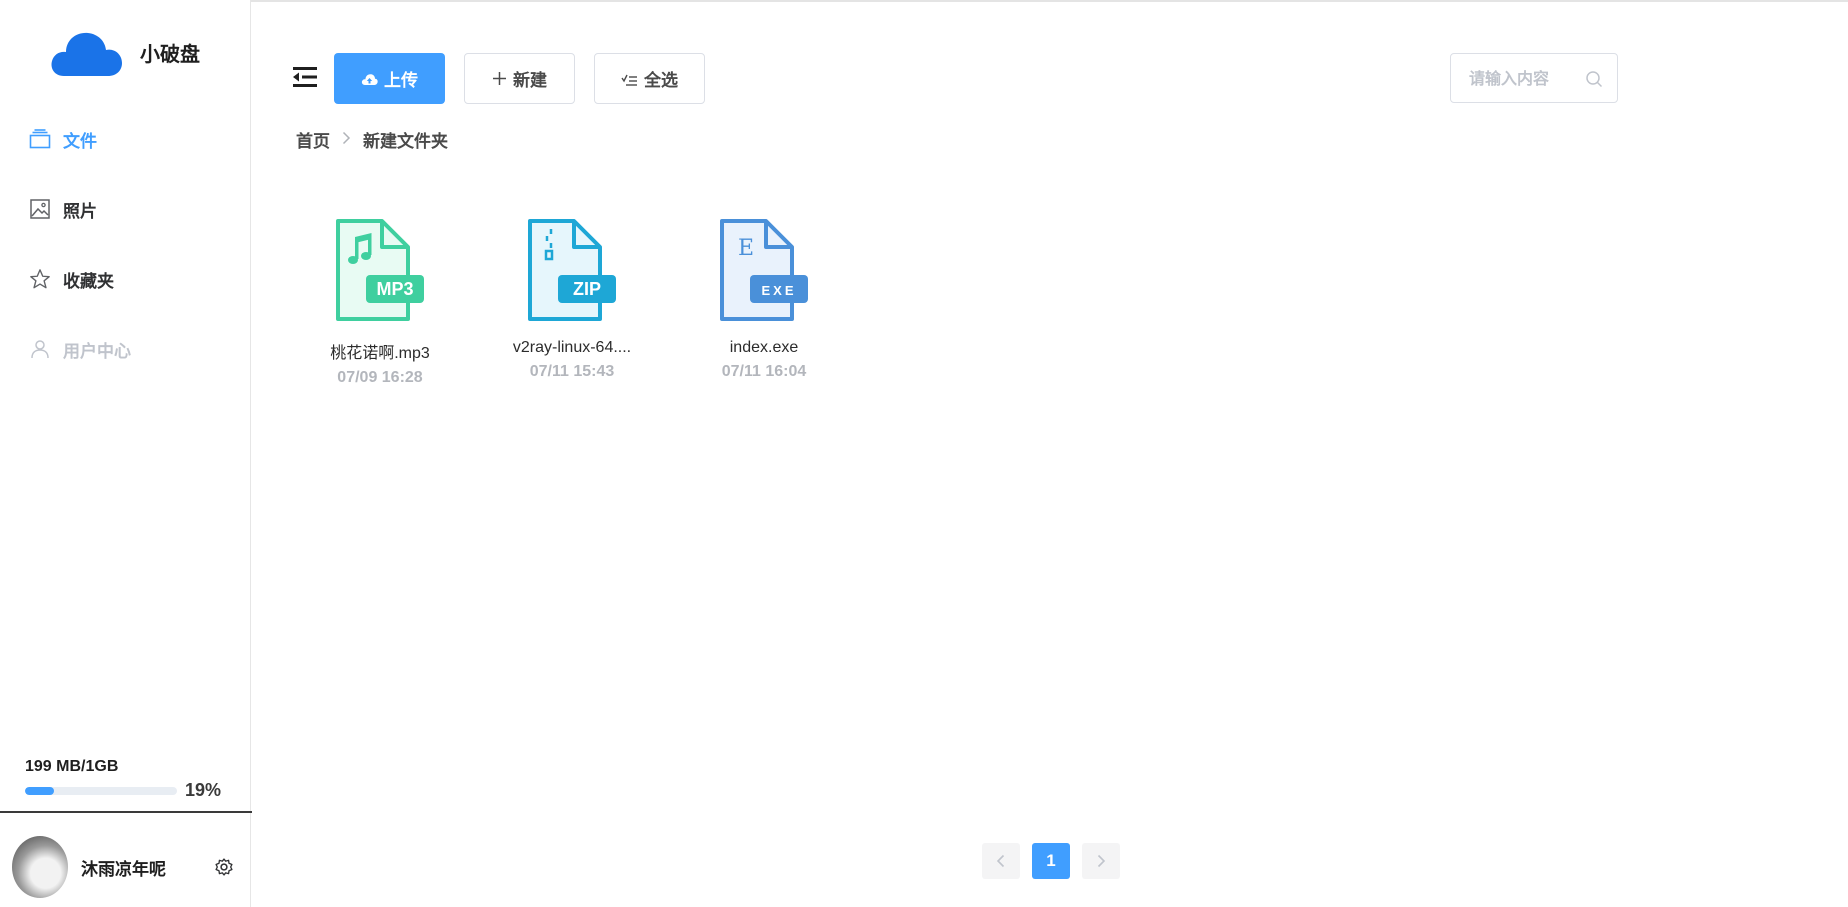  I want to click on breadcrumb: 首页 新建文件夹, so click(372, 139).